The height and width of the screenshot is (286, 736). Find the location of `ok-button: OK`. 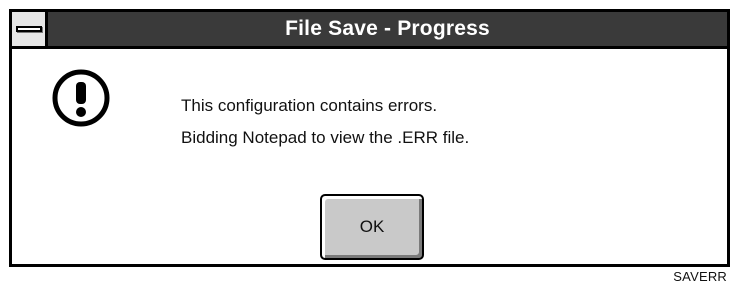

ok-button: OK is located at coordinates (372, 227).